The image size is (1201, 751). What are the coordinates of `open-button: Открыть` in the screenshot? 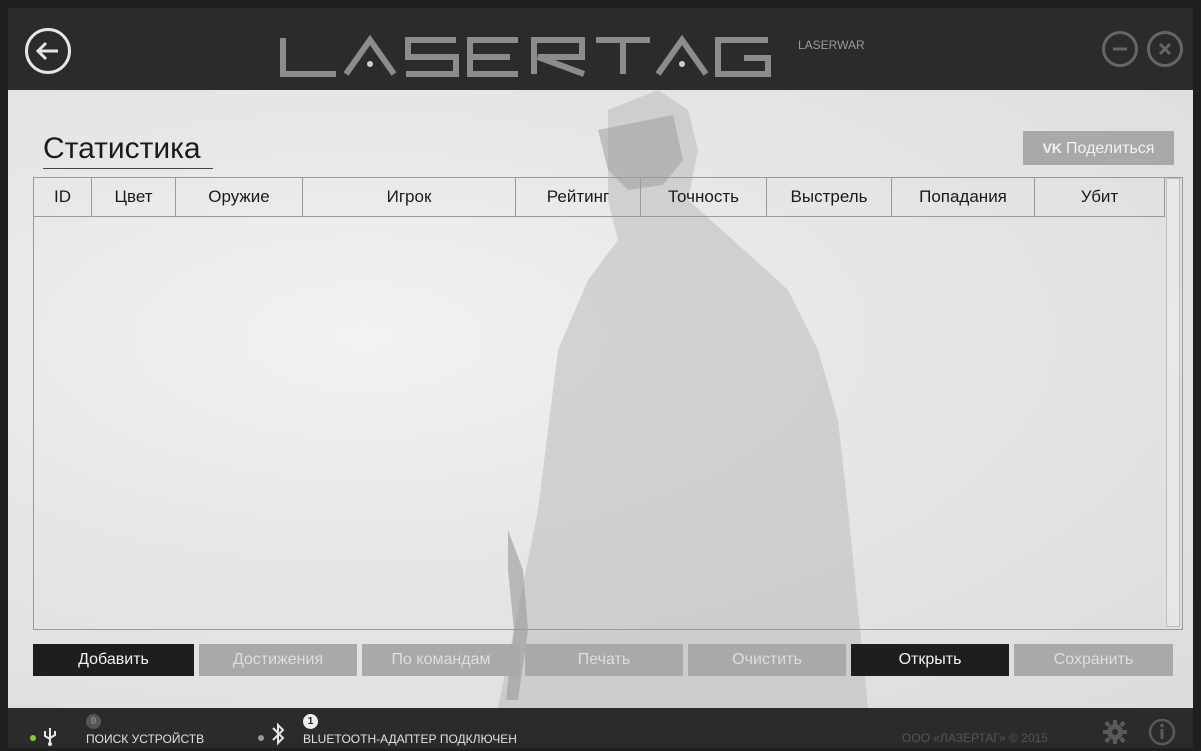 It's located at (930, 660).